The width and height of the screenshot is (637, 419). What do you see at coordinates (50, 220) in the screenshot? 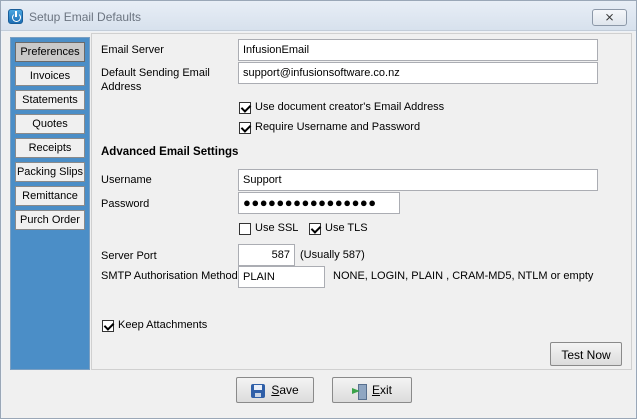
I see `sidebar-item-purch-order: Purch Order` at bounding box center [50, 220].